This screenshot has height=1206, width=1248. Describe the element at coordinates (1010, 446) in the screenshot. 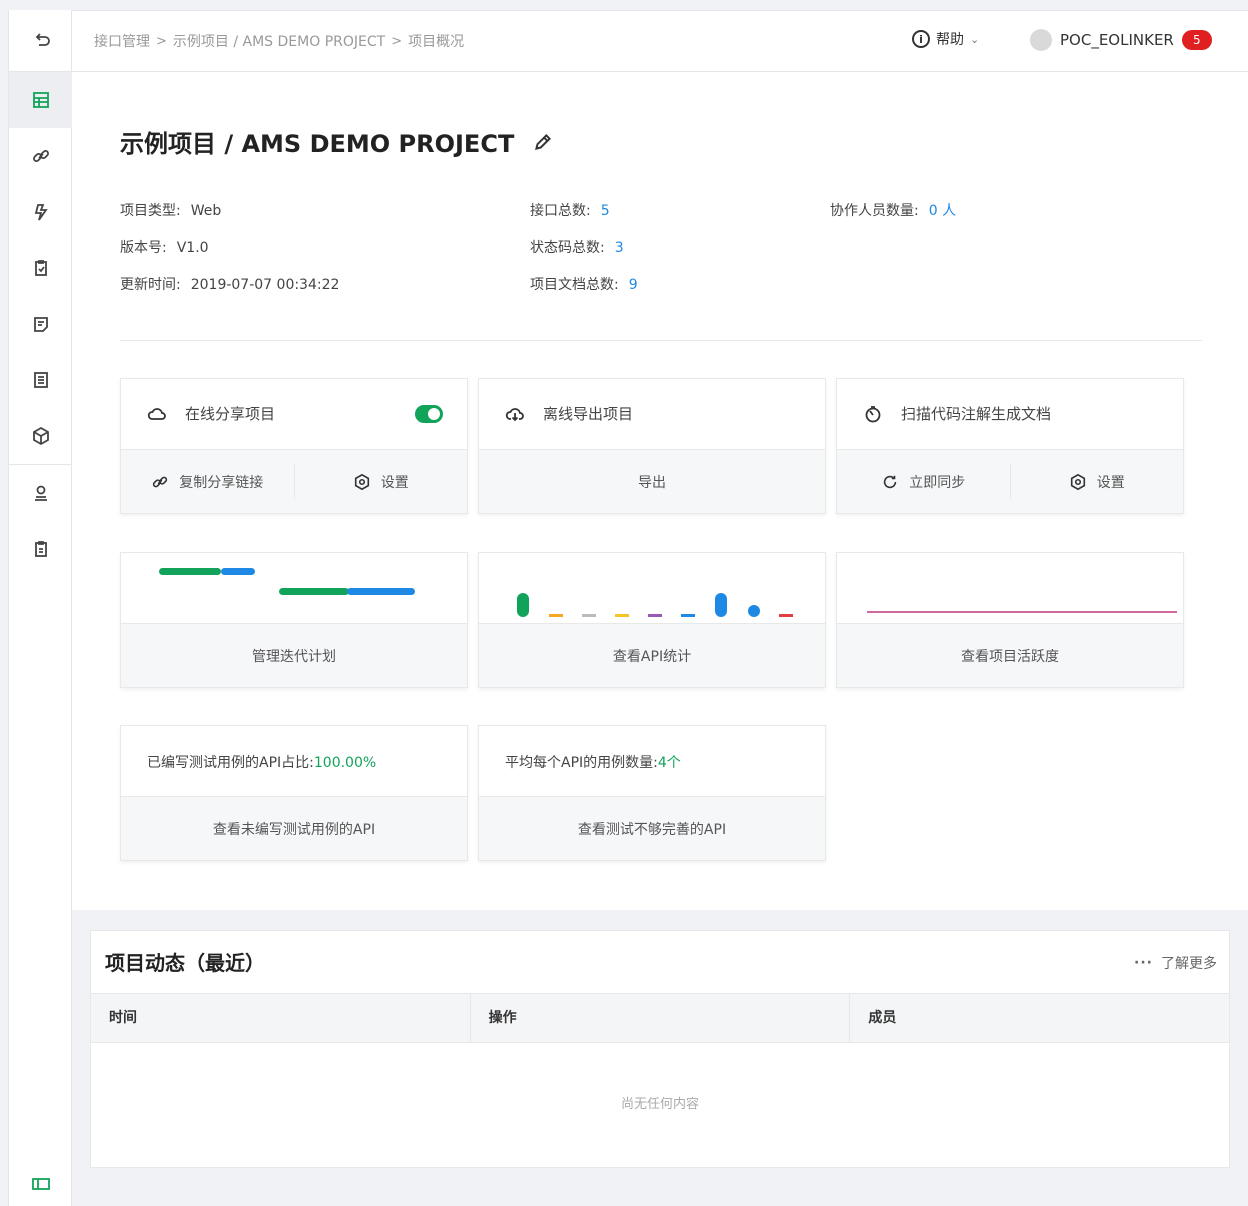

I see `scan-card: 扫描代码注解生成文档 立即同步 设置` at that location.